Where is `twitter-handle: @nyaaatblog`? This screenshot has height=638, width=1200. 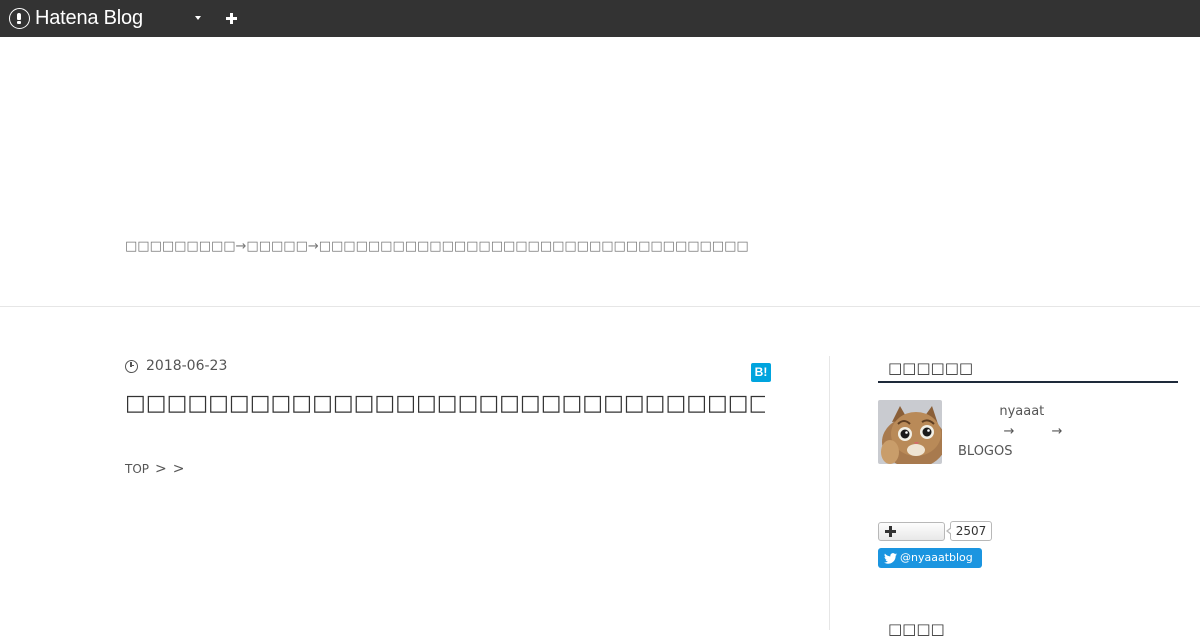 twitter-handle: @nyaaatblog is located at coordinates (936, 557).